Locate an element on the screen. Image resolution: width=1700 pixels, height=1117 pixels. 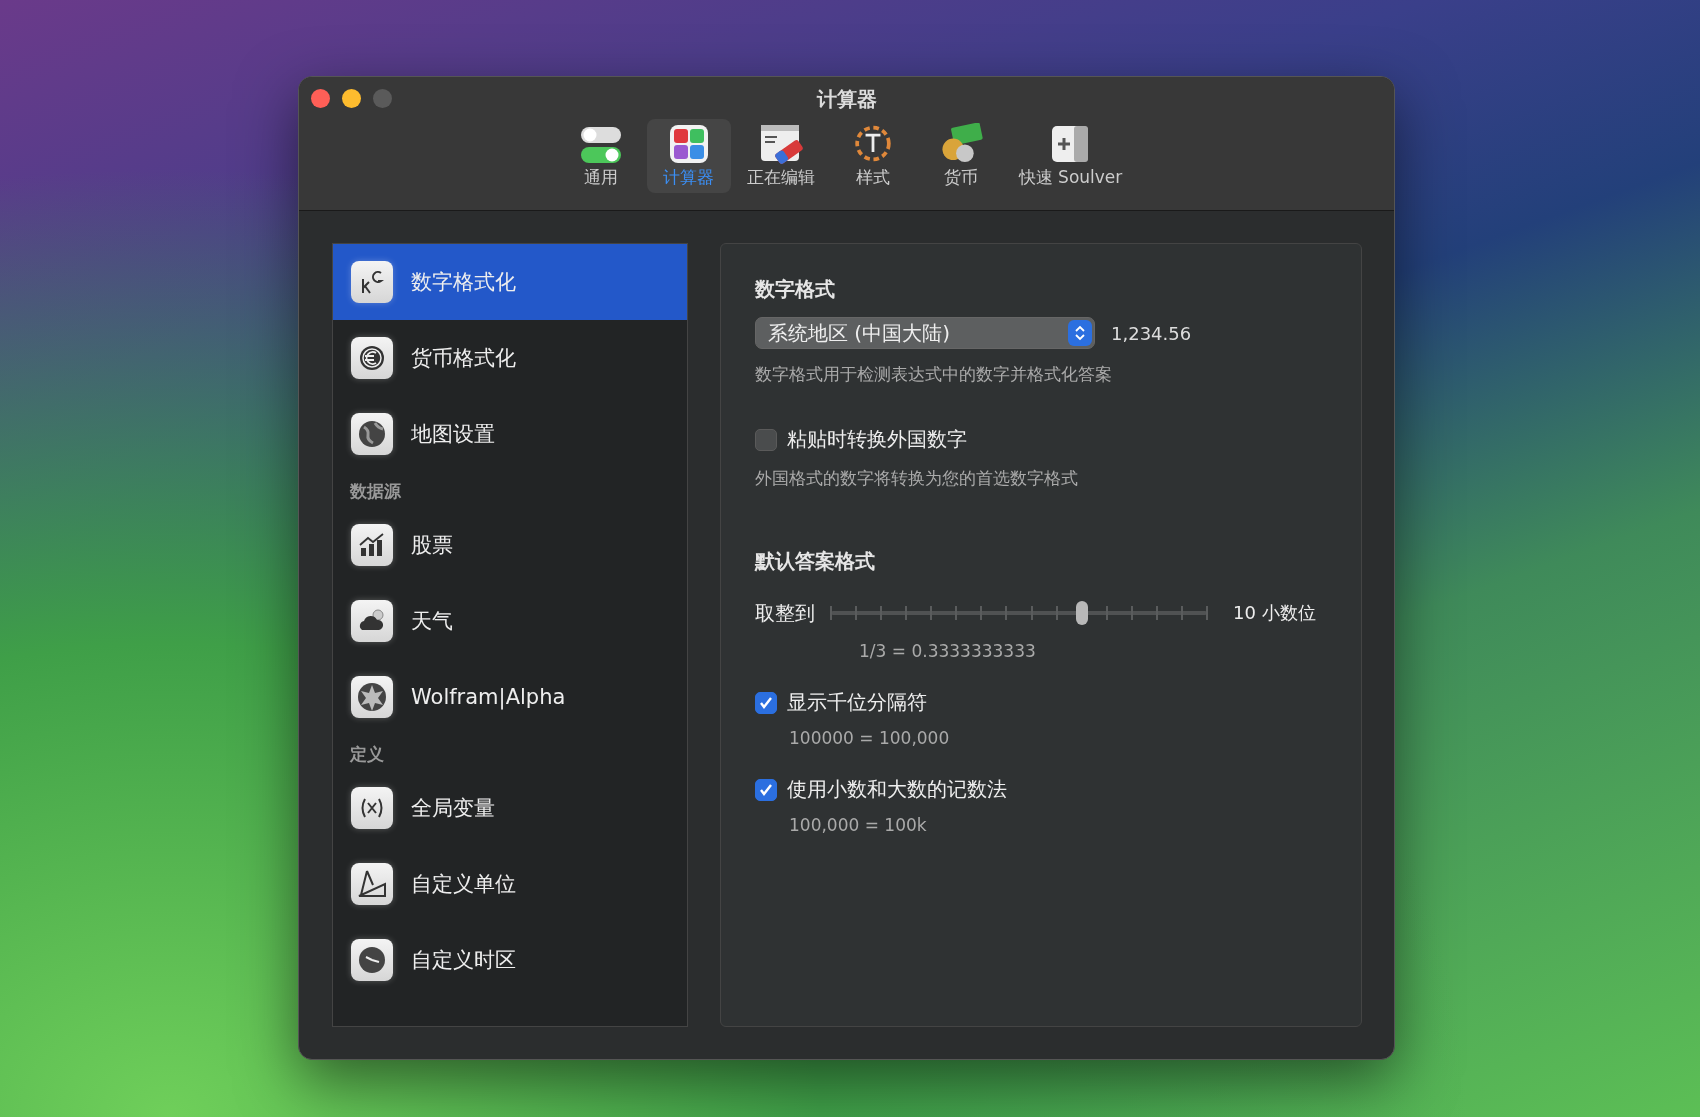
sidebar-item: Wolfram|Alpha is located at coordinates (510, 697).